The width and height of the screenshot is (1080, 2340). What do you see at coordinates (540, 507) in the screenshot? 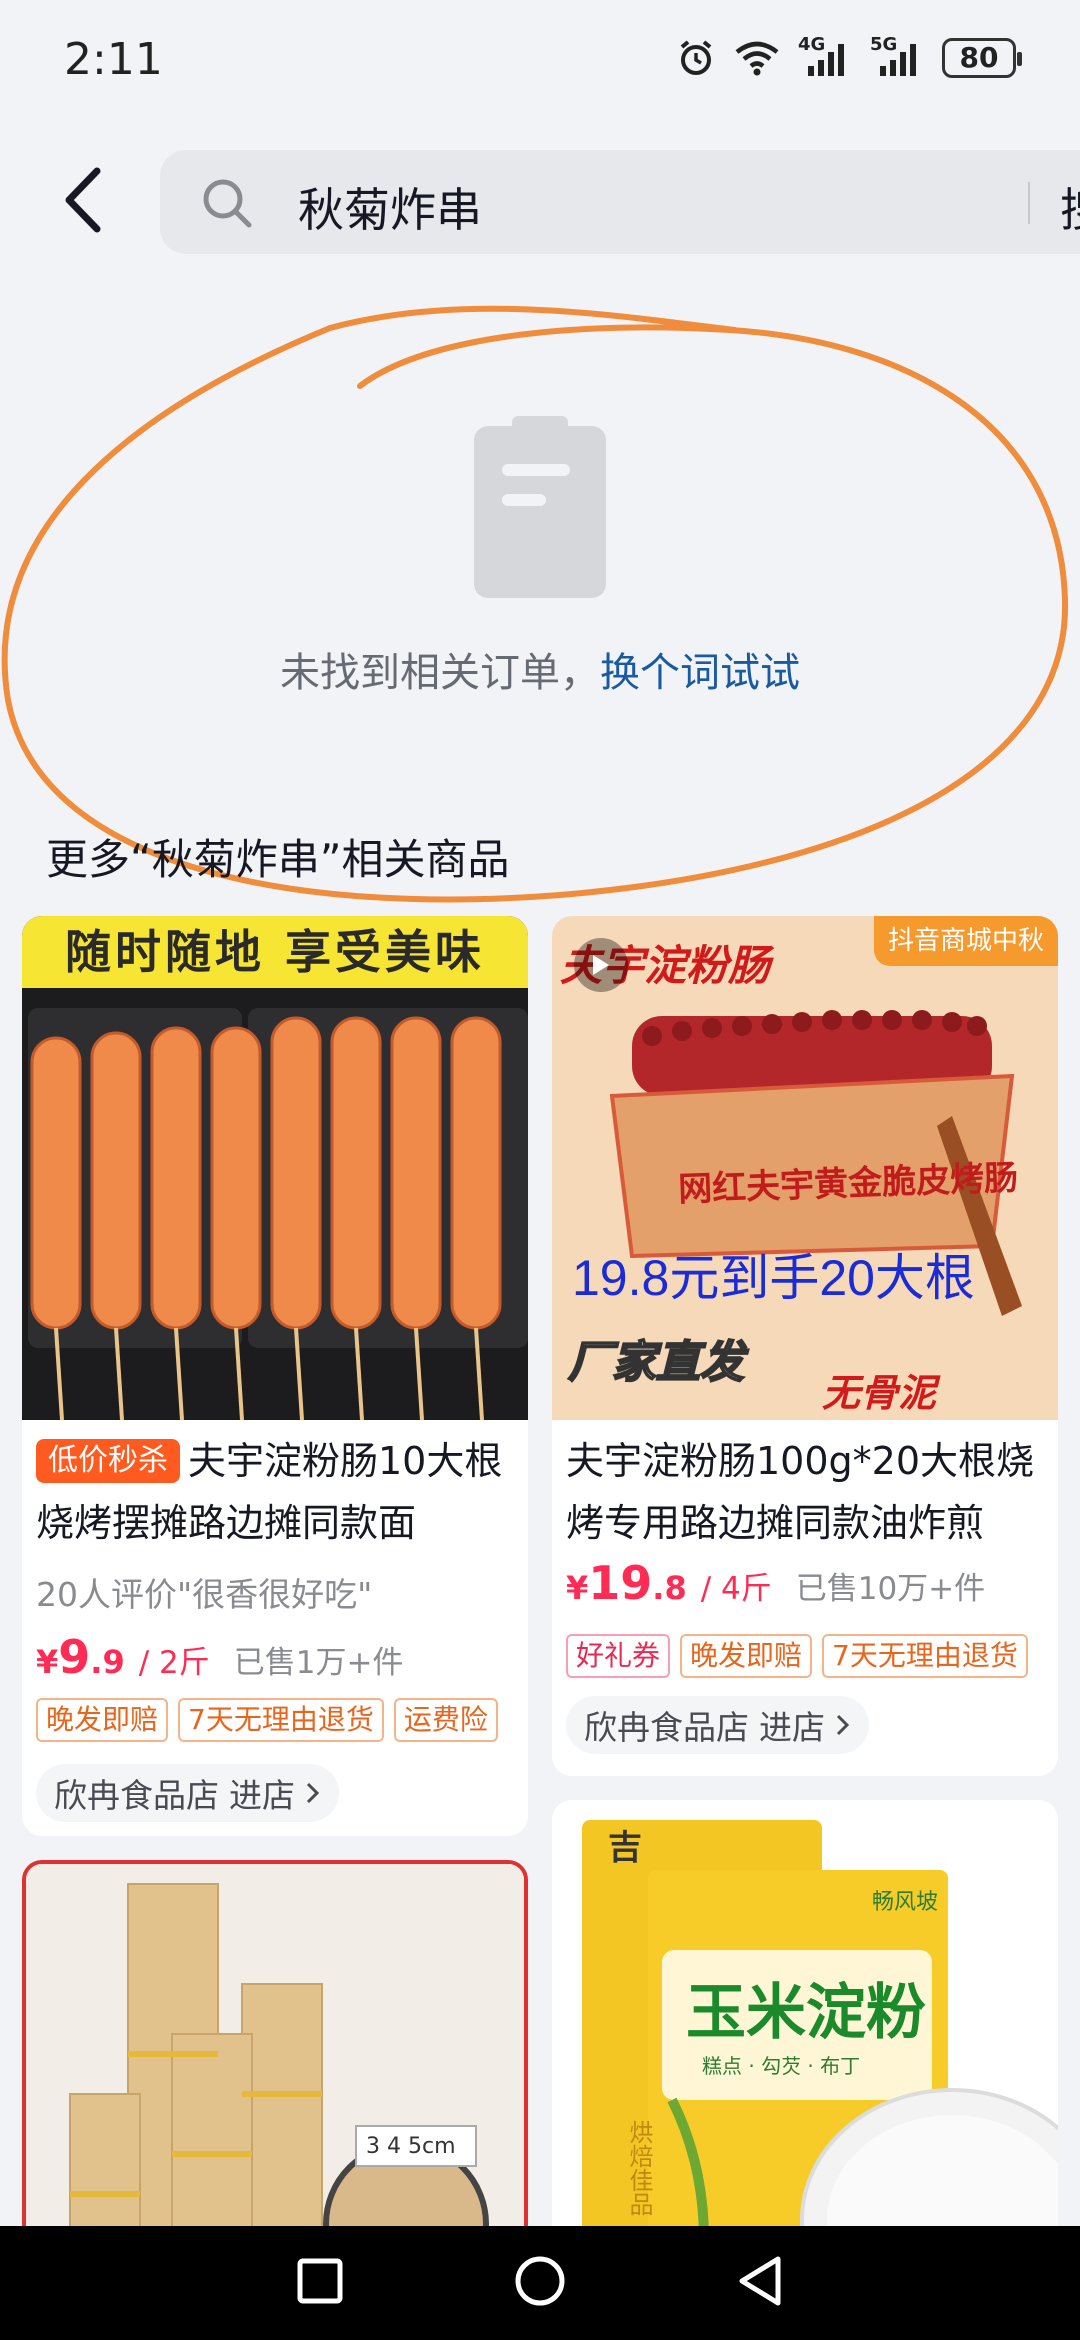
I see `clipboard-icon` at bounding box center [540, 507].